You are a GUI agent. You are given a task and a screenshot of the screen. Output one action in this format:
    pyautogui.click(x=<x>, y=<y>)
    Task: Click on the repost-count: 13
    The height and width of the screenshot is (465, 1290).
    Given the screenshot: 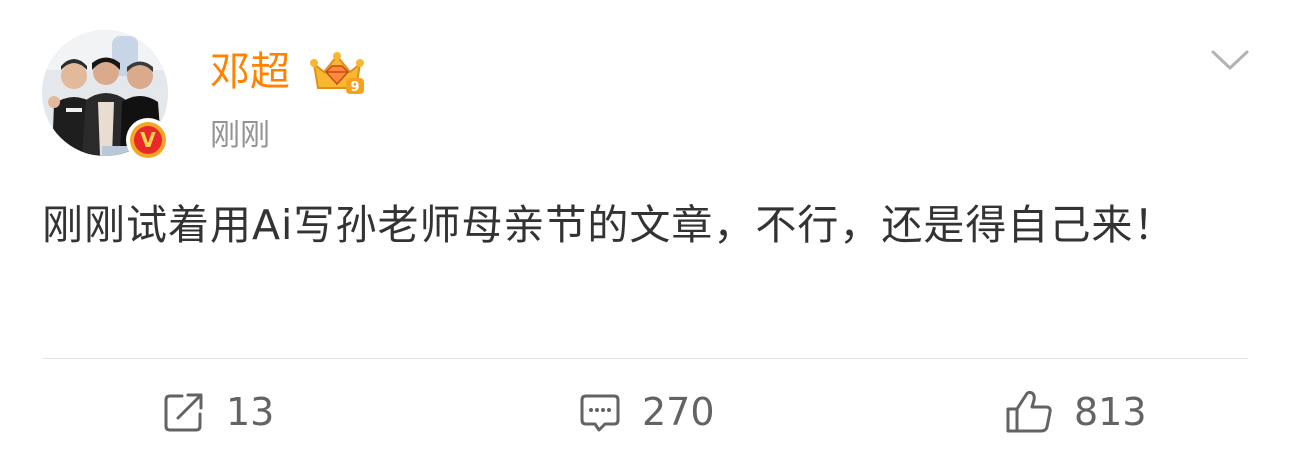 What is the action you would take?
    pyautogui.click(x=250, y=412)
    